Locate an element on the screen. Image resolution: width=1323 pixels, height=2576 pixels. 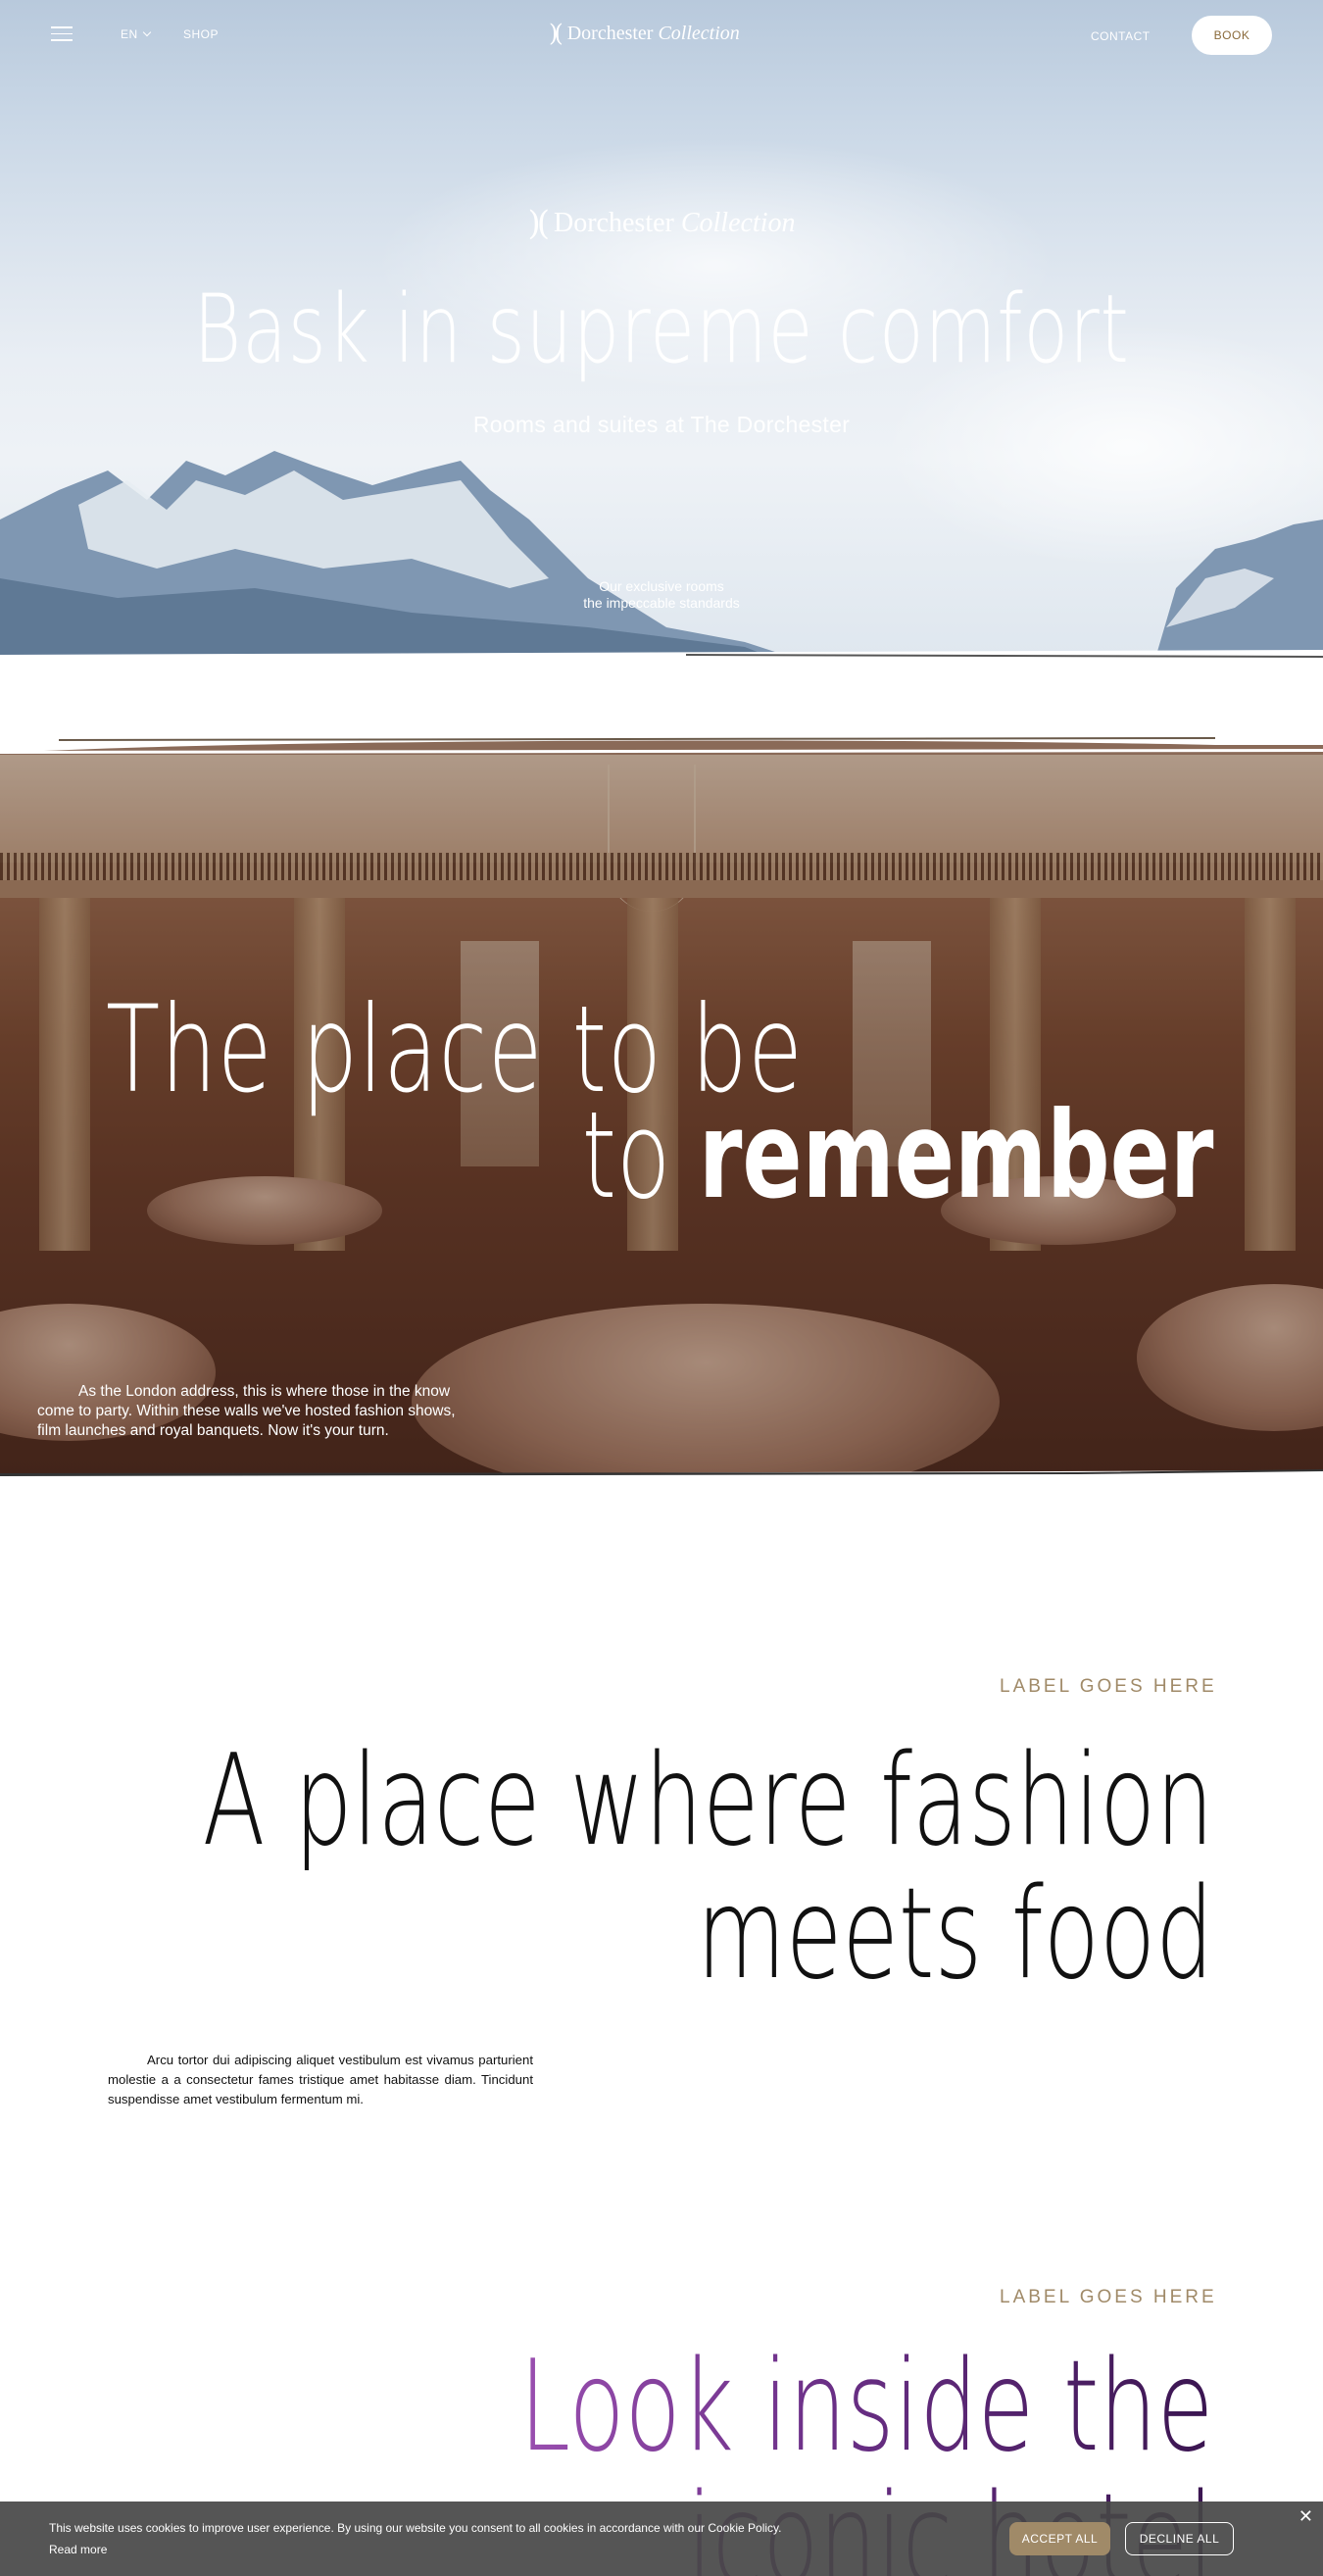
chevron-down-icon is located at coordinates (146, 32).